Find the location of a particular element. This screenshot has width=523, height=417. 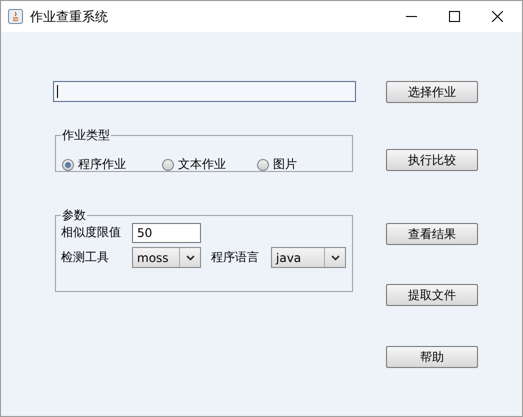

window-title: 作业查重系统 is located at coordinates (69, 17).